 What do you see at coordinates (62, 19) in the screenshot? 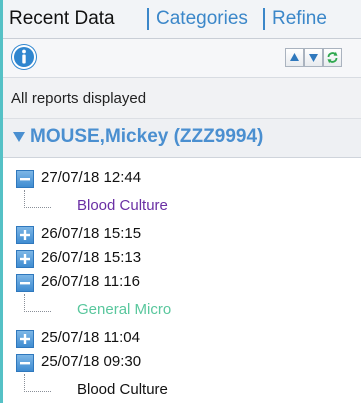
I see `tab-recent-data: Recent Data` at bounding box center [62, 19].